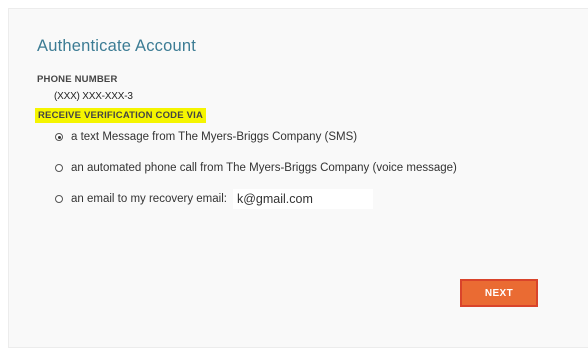 Image resolution: width=588 pixels, height=348 pixels. I want to click on verification-method-label: RECEIVE VERIFICATION CODE VIA, so click(121, 115).